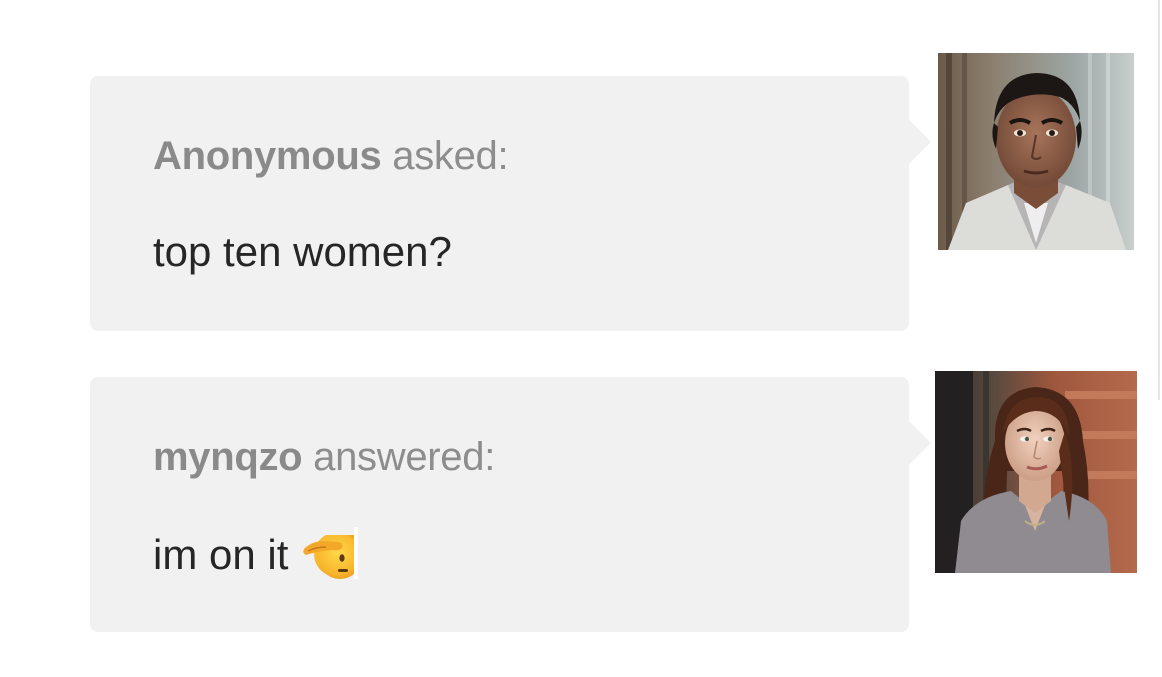 This screenshot has height=677, width=1162. I want to click on question-text: top ten women?, so click(302, 252).